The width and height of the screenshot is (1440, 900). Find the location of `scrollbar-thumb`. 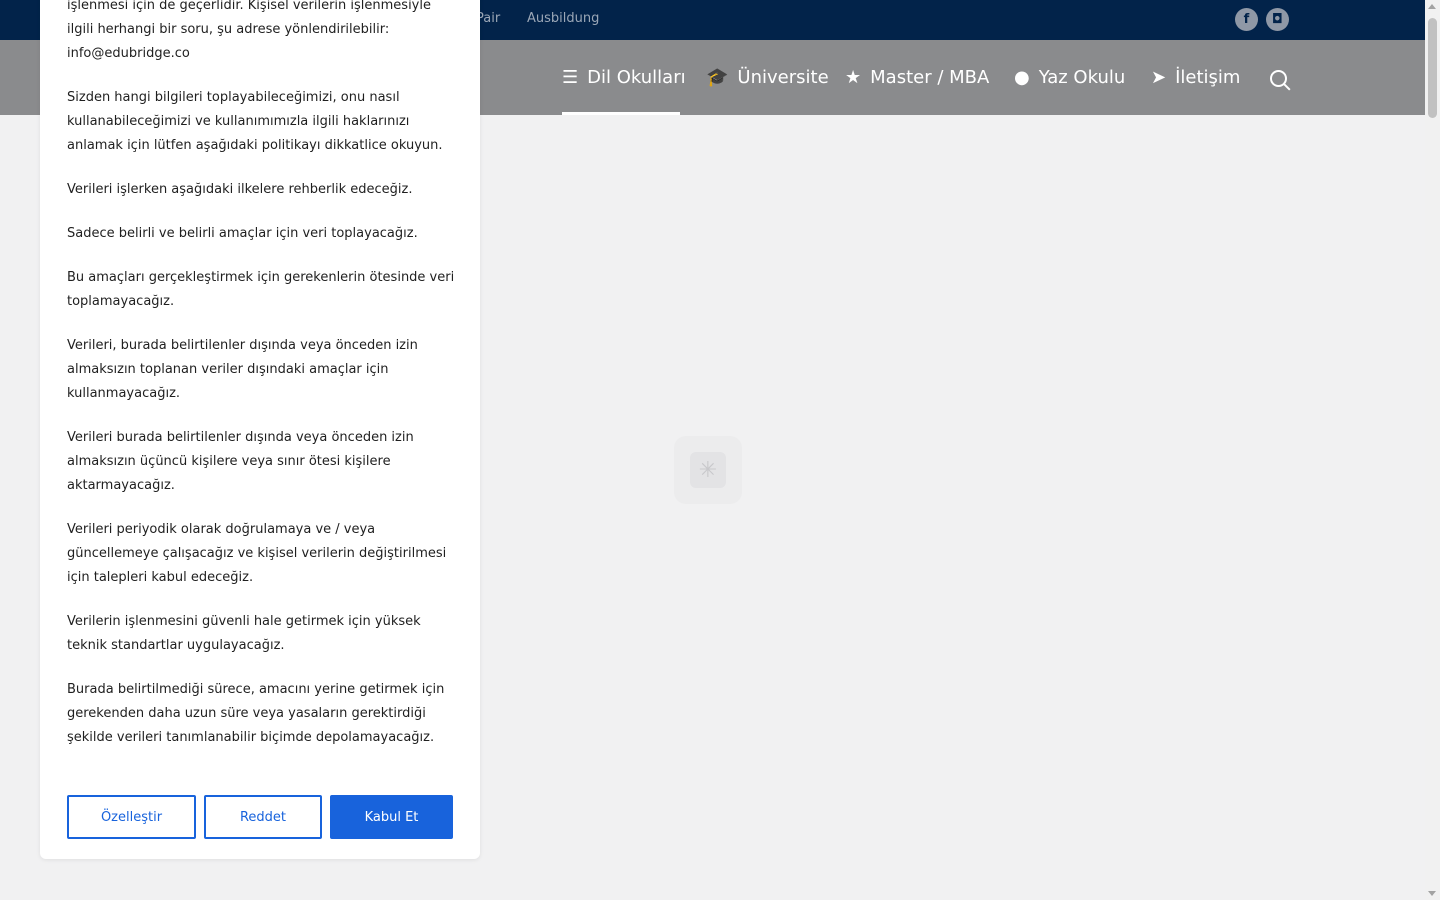

scrollbar-thumb is located at coordinates (1432, 68).